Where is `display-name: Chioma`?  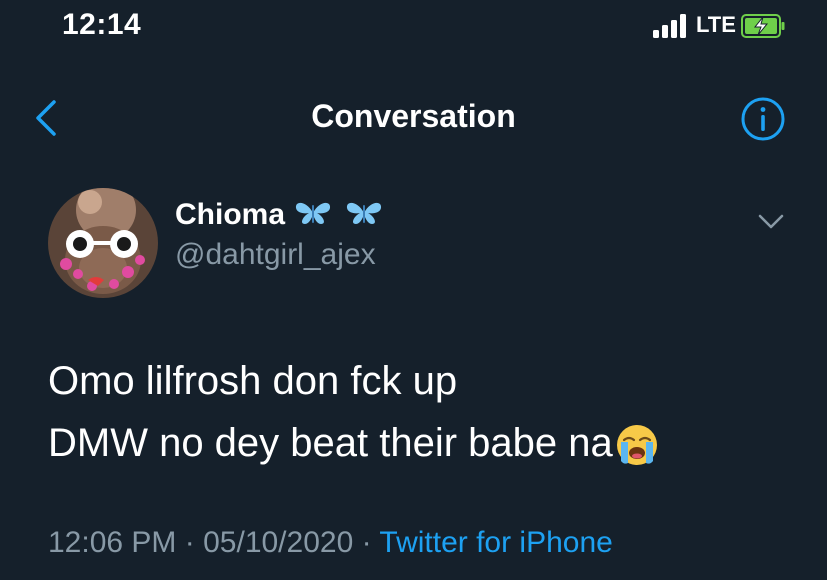 display-name: Chioma is located at coordinates (230, 215).